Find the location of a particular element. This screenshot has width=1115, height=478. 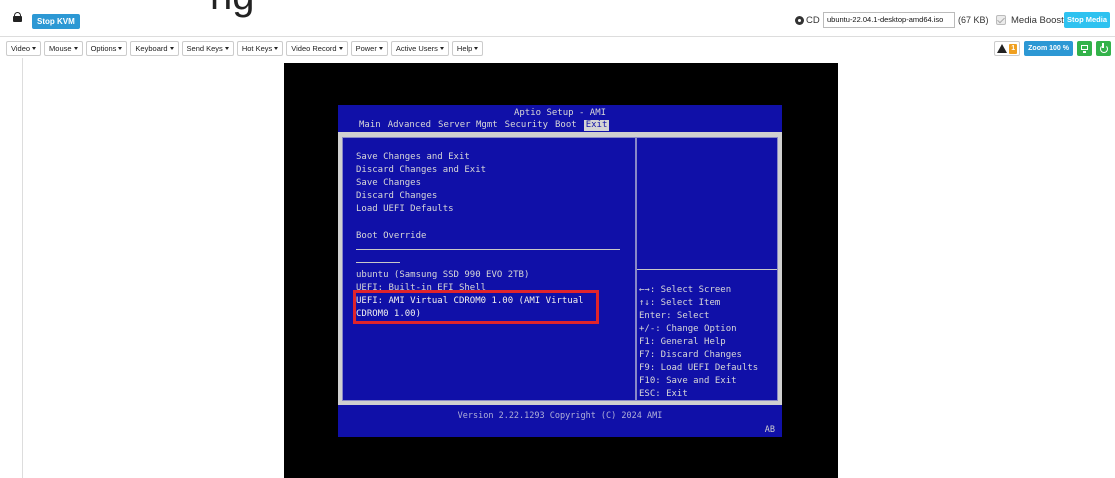

mouse-menu: Mouse is located at coordinates (63, 48).